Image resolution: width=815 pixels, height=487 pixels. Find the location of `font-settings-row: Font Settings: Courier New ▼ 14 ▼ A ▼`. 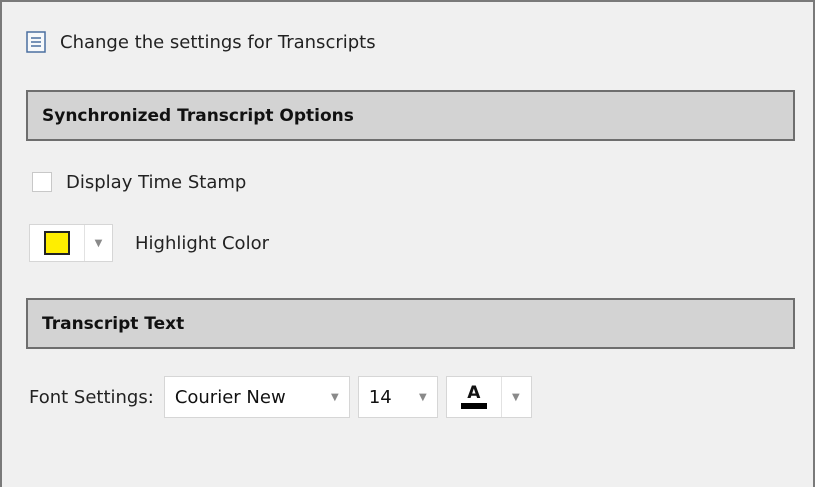

font-settings-row: Font Settings: Courier New ▼ 14 ▼ A ▼ is located at coordinates (284, 397).